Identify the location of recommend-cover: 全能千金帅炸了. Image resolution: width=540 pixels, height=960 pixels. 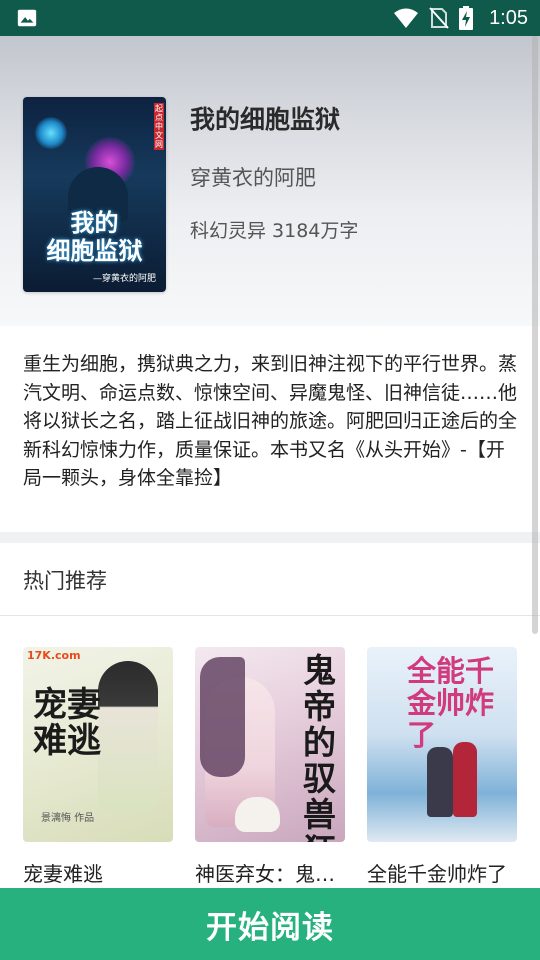
(442, 744).